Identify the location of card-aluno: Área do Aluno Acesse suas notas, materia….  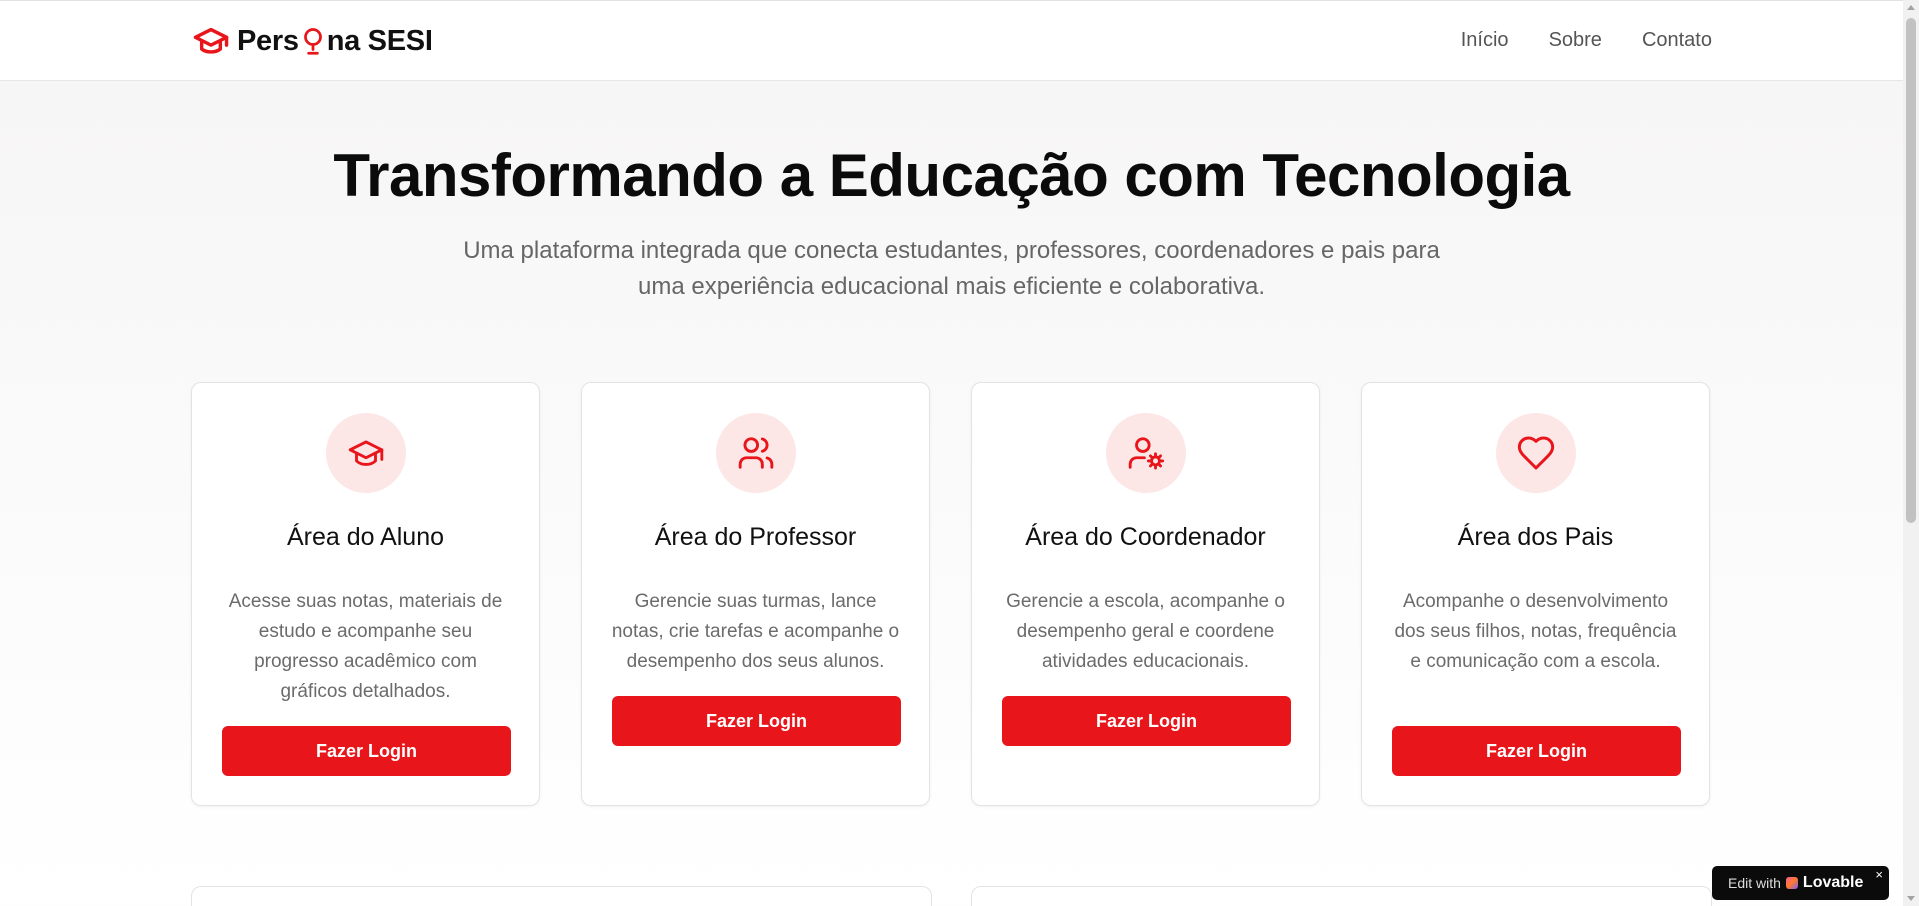
(365, 594).